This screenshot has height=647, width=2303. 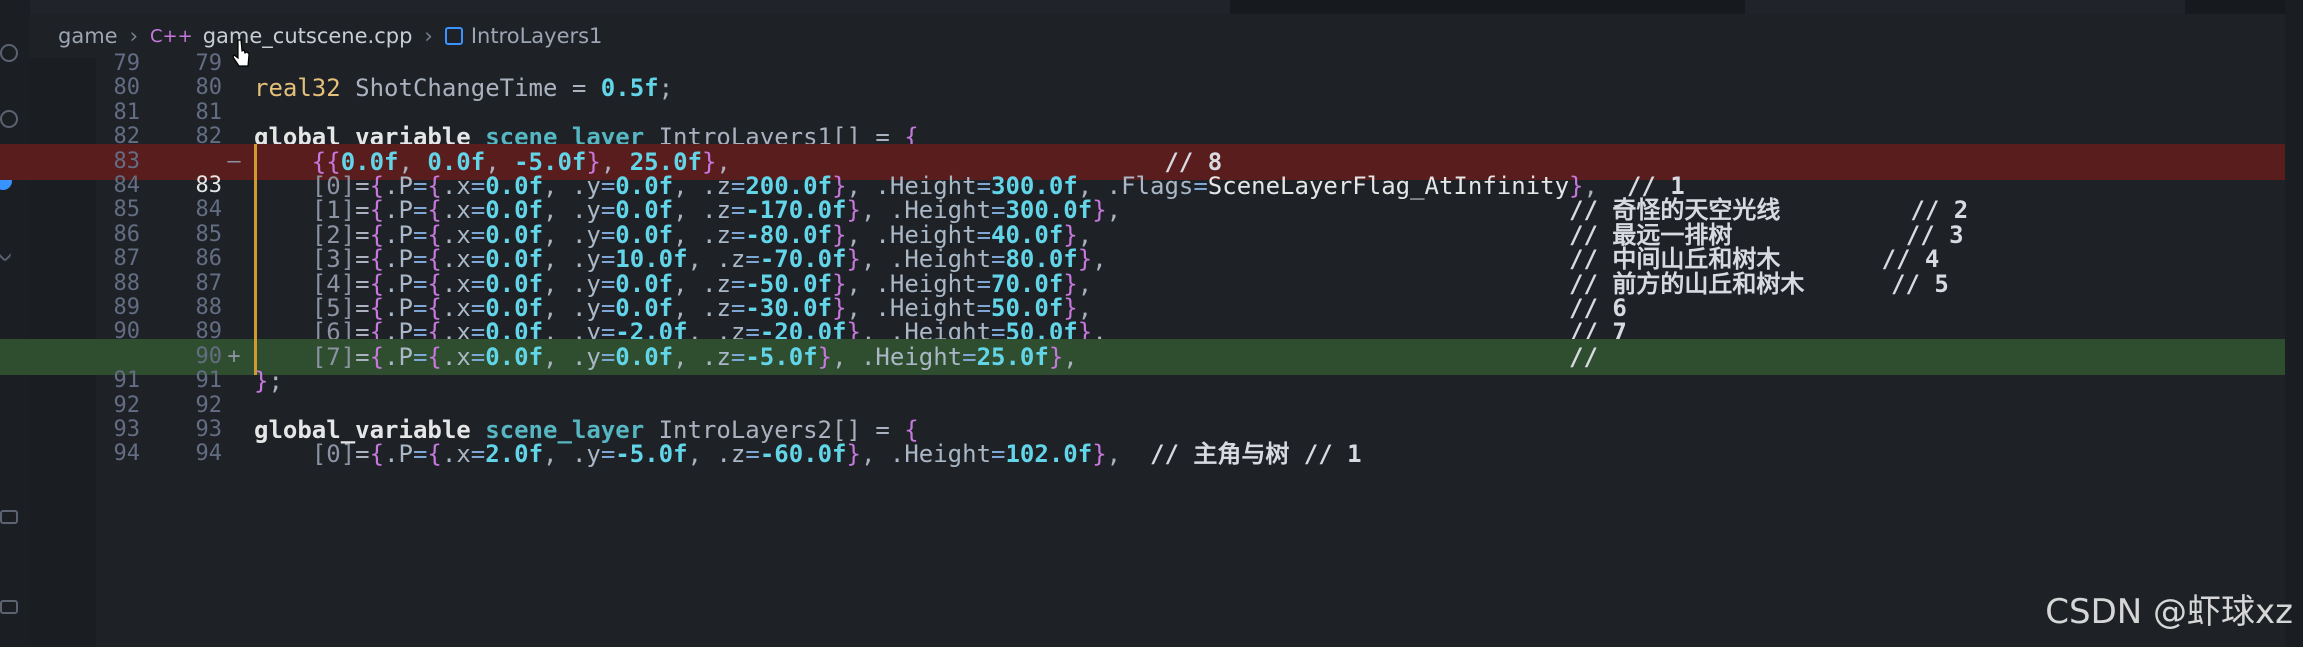 What do you see at coordinates (88, 36) in the screenshot?
I see `breadcrumb-folder: game` at bounding box center [88, 36].